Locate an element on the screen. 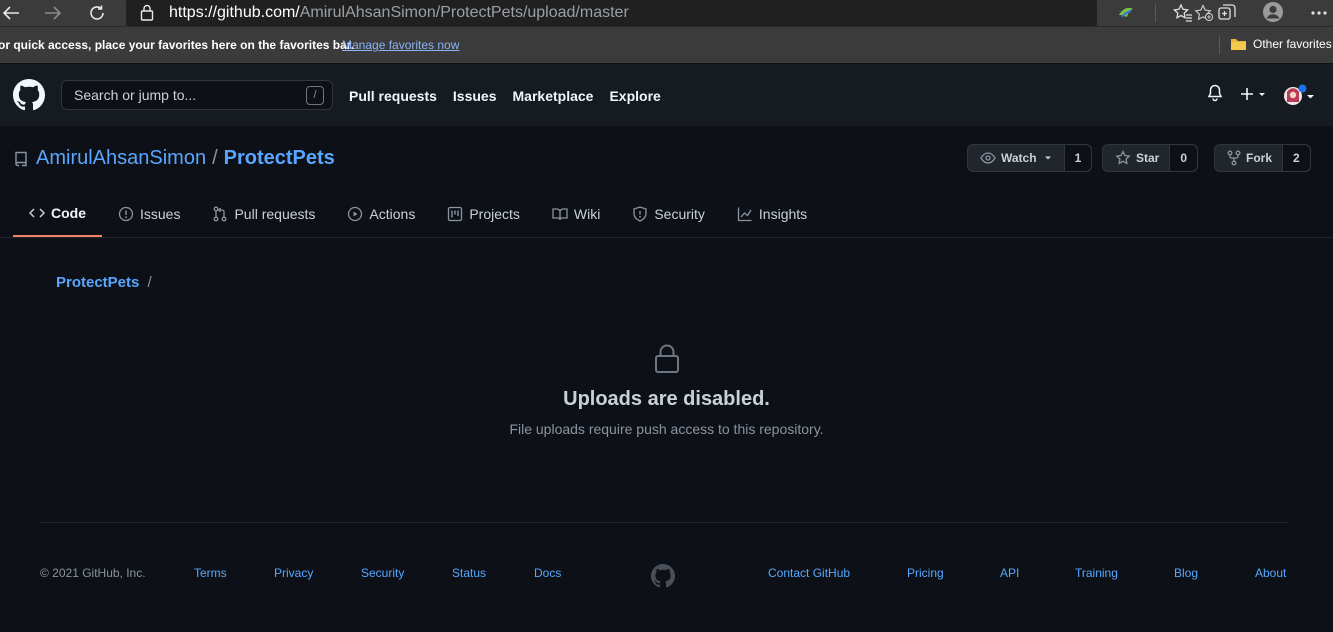 Image resolution: width=1333 pixels, height=632 pixels. footer-link-blog: Blog is located at coordinates (1186, 573).